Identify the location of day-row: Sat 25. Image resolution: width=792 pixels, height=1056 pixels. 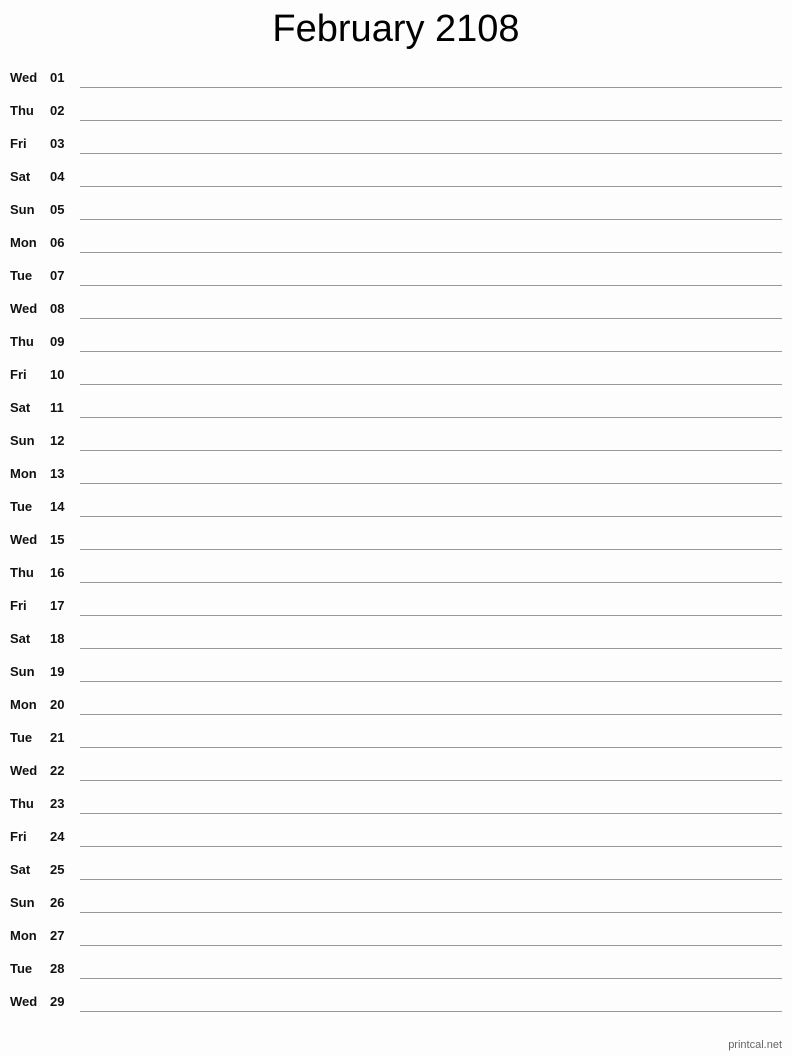
(396, 869).